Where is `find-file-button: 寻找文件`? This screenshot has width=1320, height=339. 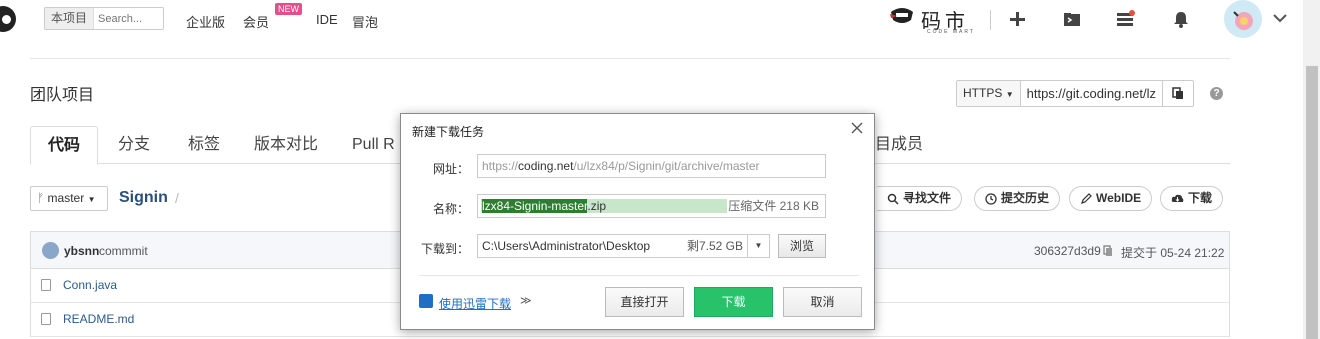 find-file-button: 寻找文件 is located at coordinates (920, 198).